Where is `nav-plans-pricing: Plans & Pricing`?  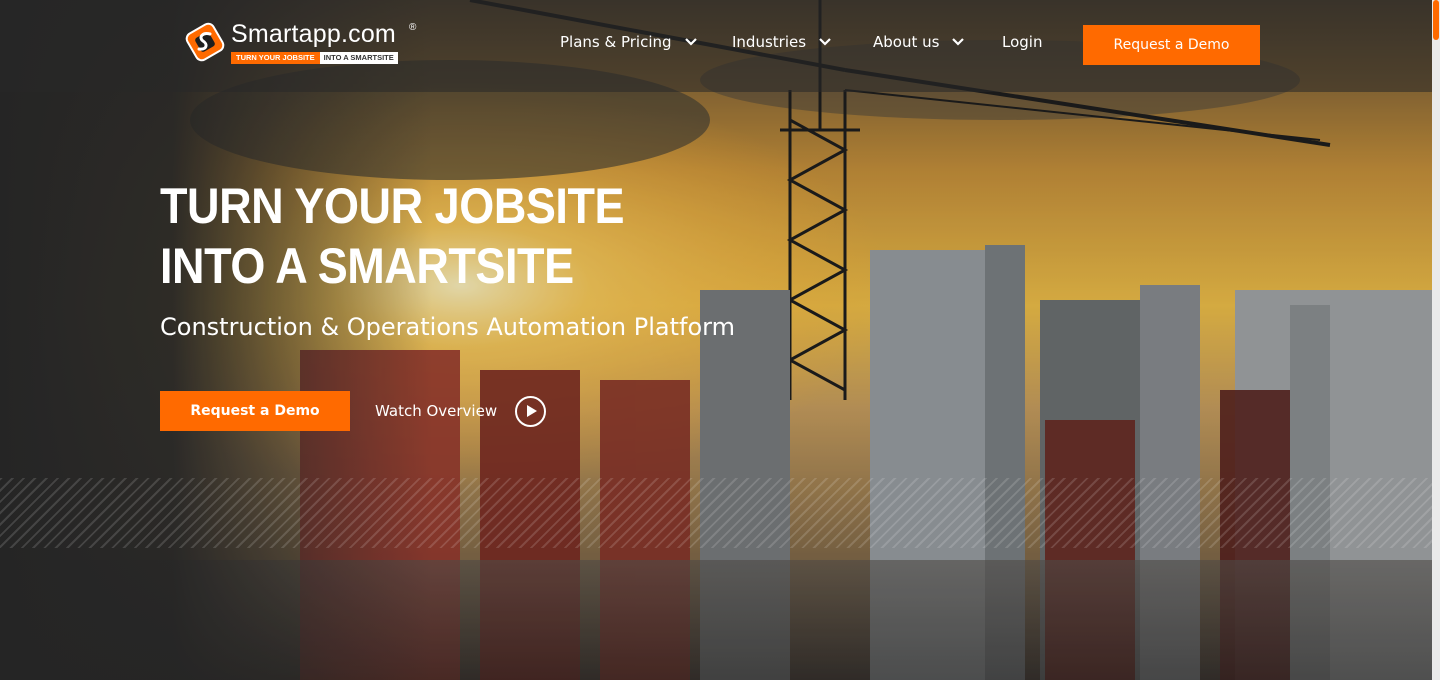 nav-plans-pricing: Plans & Pricing is located at coordinates (629, 42).